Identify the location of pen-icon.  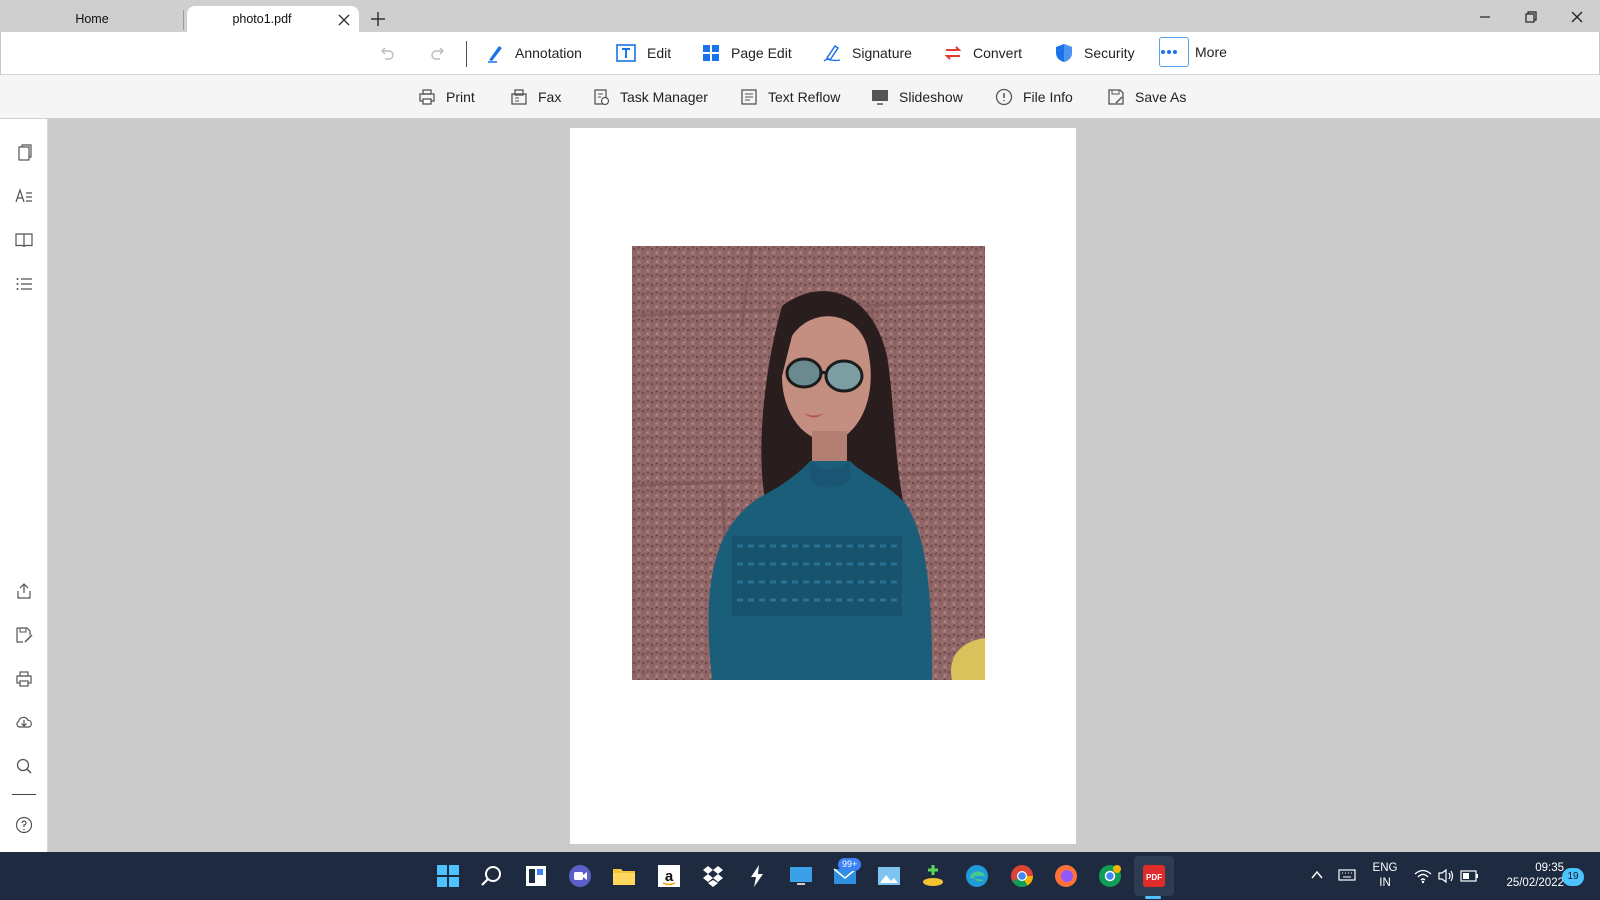
(495, 54).